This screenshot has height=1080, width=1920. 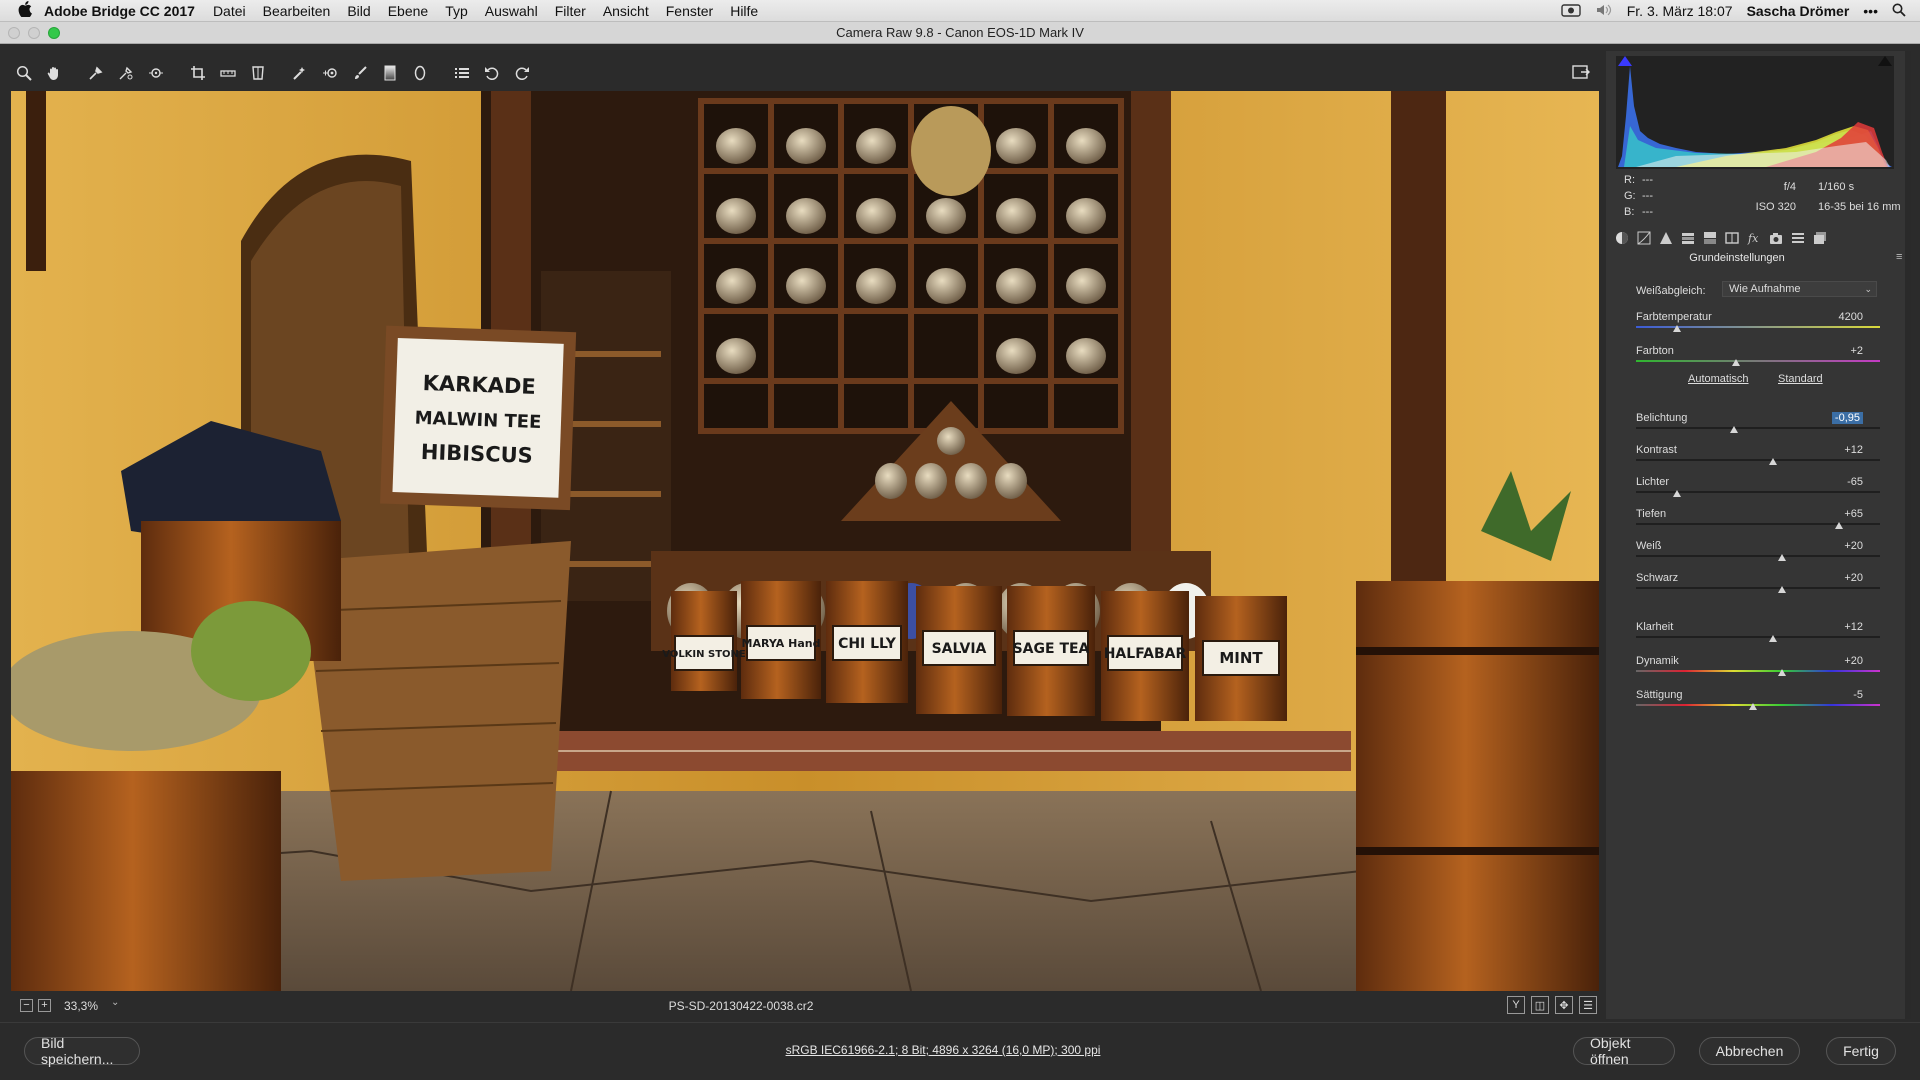 I want to click on presets-tab-icon, so click(x=1798, y=238).